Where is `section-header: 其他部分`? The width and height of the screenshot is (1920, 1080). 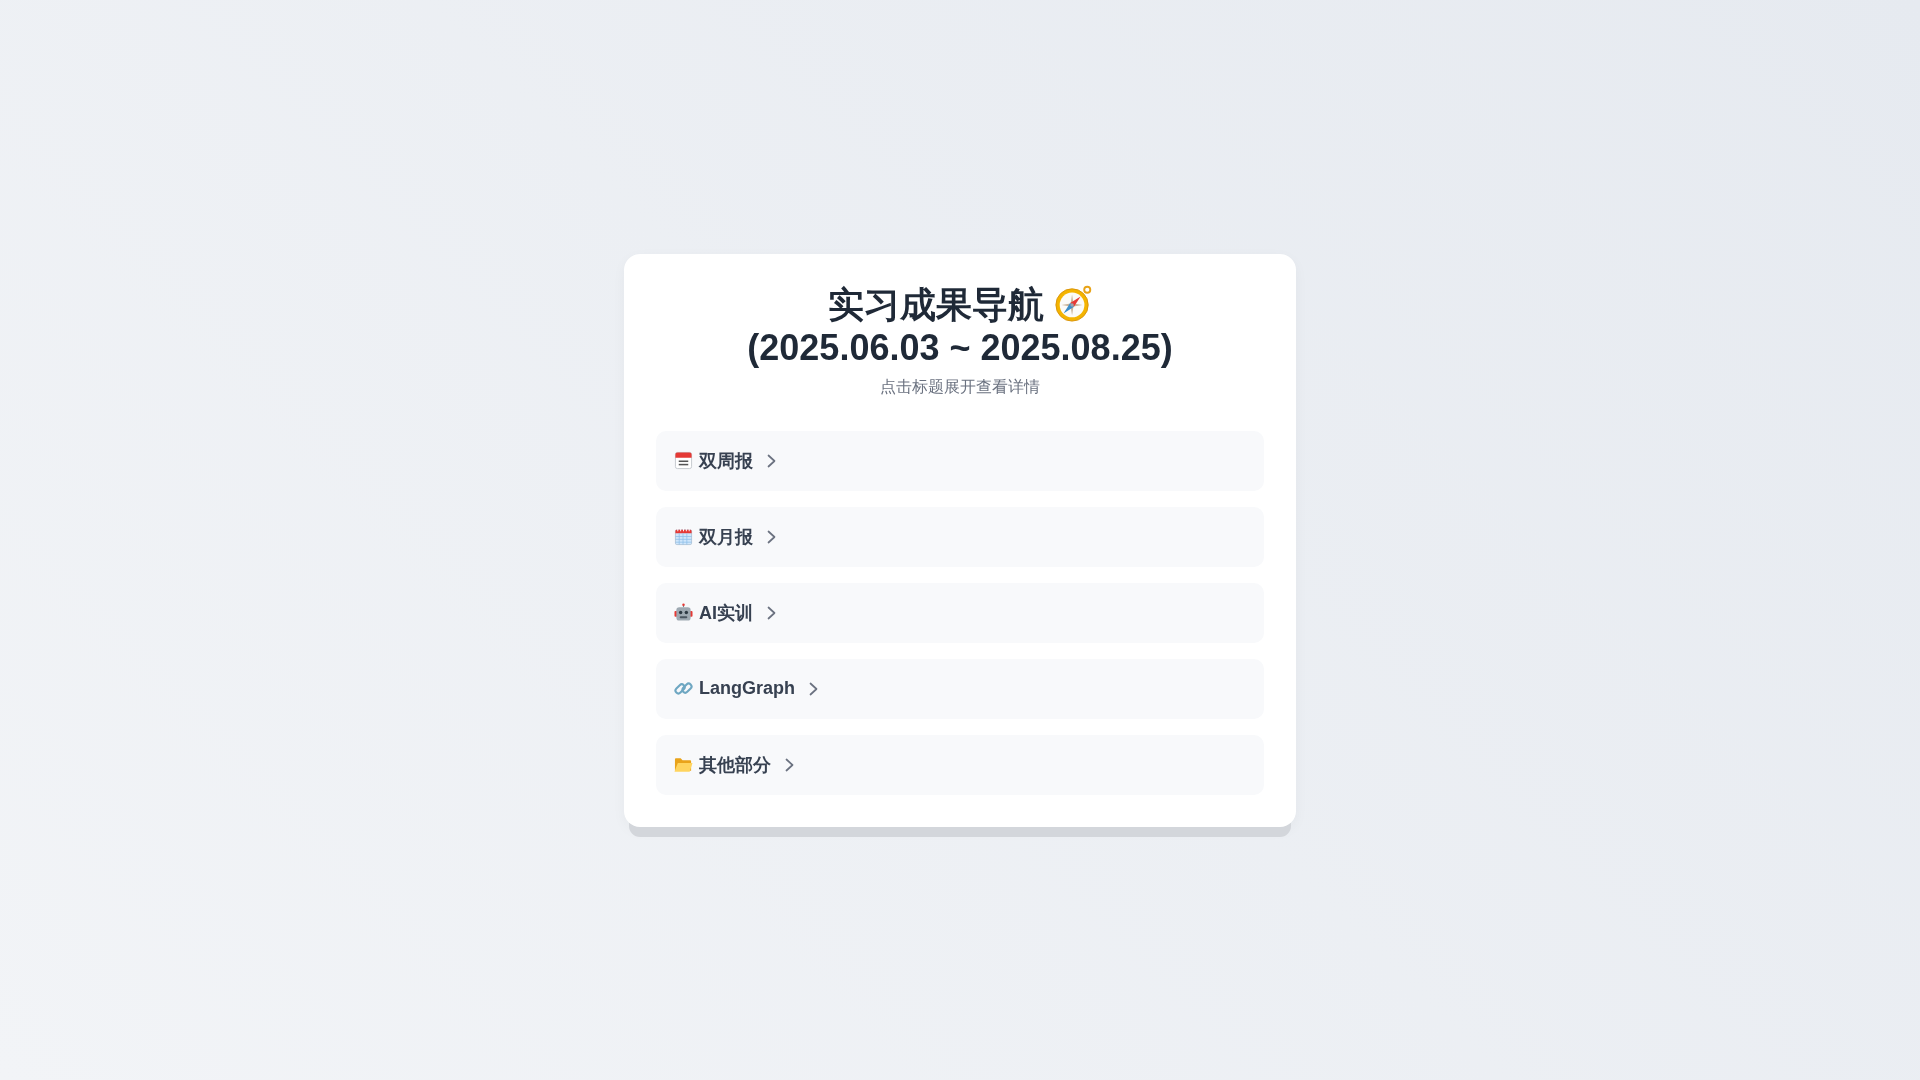 section-header: 其他部分 is located at coordinates (960, 764).